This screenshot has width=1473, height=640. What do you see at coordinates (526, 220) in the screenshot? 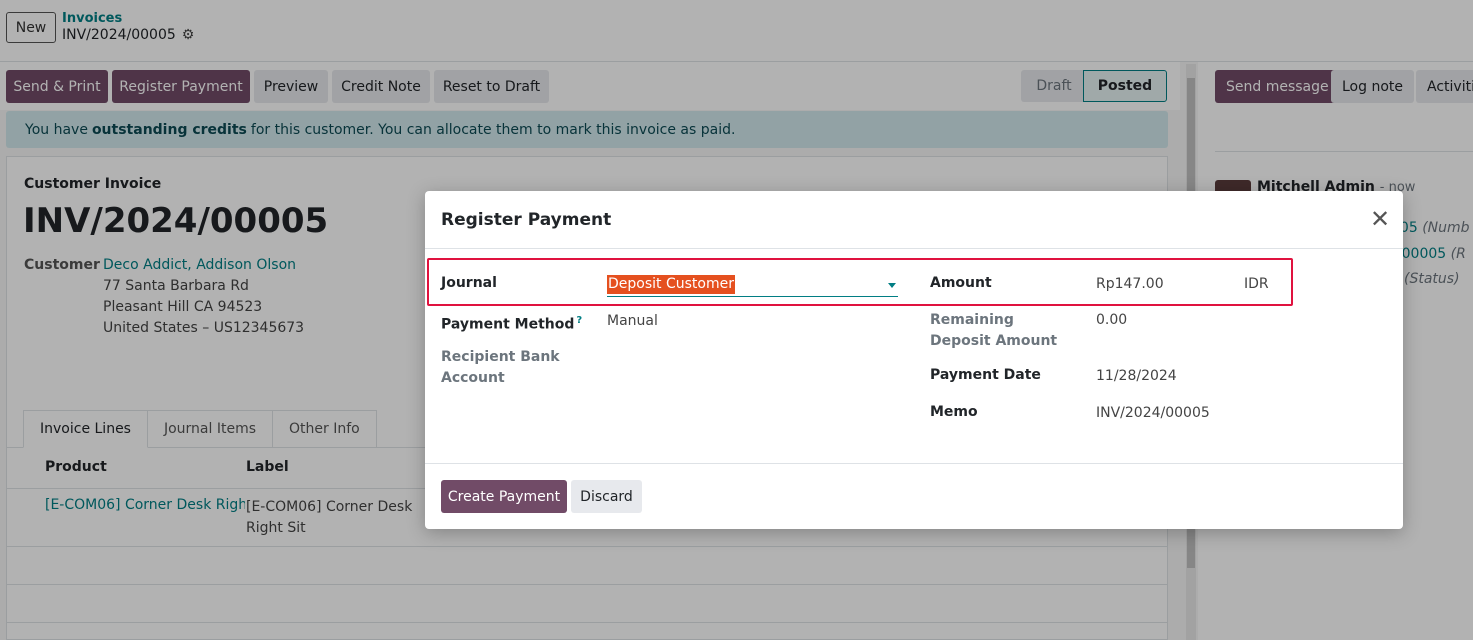
I see `dialog-title: Register Payment` at bounding box center [526, 220].